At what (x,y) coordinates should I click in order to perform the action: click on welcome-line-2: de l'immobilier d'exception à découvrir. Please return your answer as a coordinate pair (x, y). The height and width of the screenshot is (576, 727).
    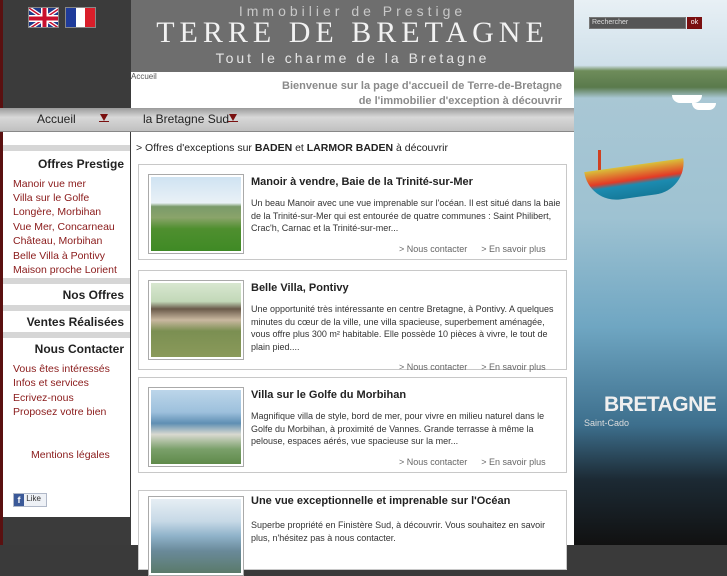
    Looking at the image, I should click on (460, 101).